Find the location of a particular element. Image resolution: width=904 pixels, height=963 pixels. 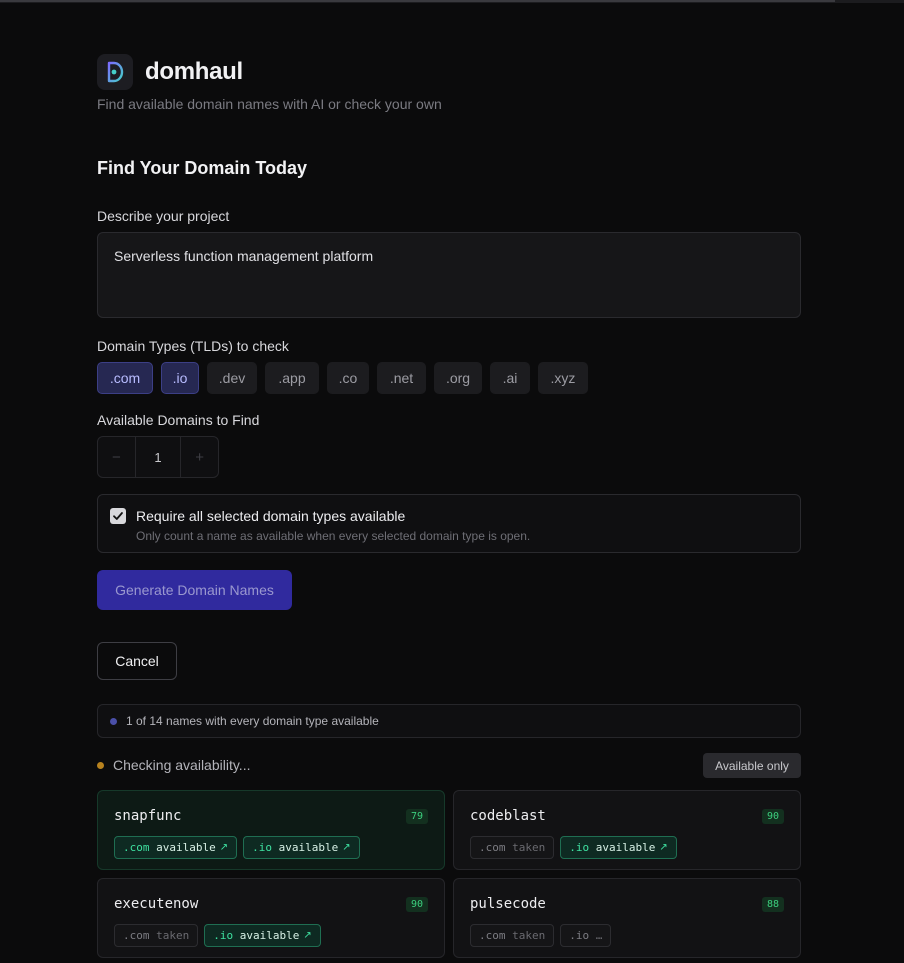

domain-score-badge: 79 is located at coordinates (416, 816).